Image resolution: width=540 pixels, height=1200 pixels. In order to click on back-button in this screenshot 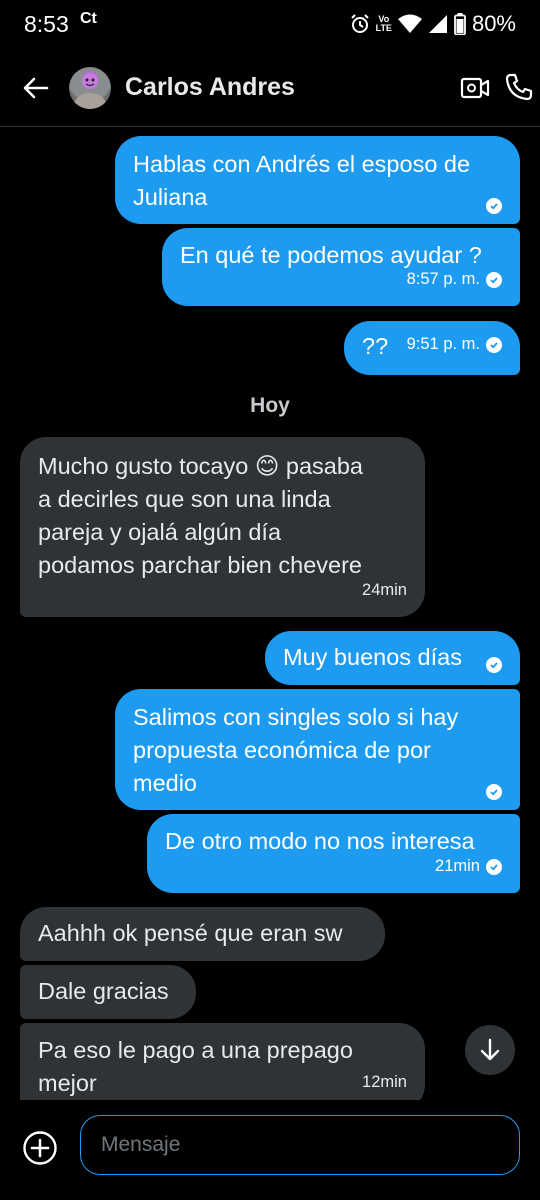, I will do `click(36, 88)`.